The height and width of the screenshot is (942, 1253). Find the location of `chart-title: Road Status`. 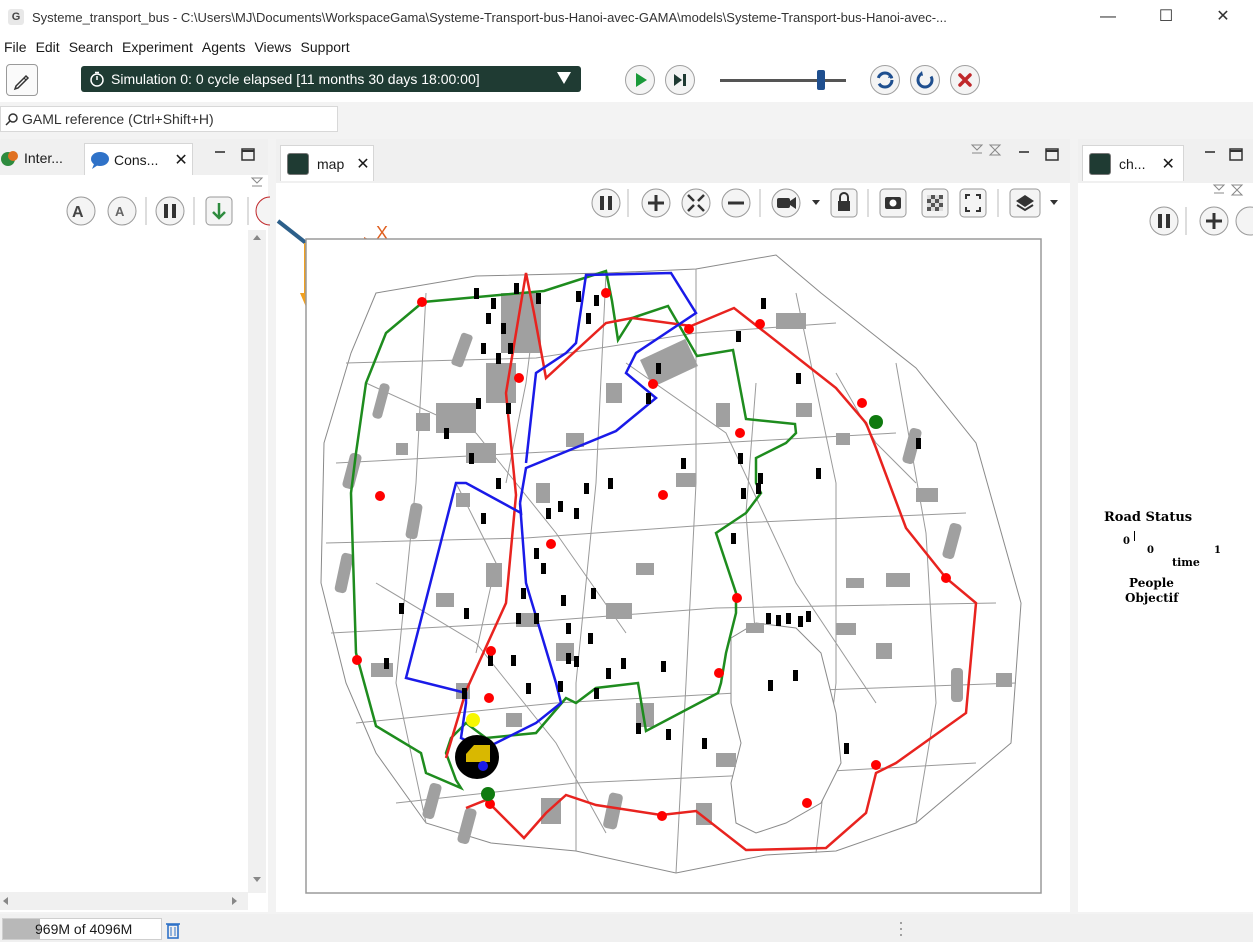

chart-title: Road Status is located at coordinates (1148, 517).